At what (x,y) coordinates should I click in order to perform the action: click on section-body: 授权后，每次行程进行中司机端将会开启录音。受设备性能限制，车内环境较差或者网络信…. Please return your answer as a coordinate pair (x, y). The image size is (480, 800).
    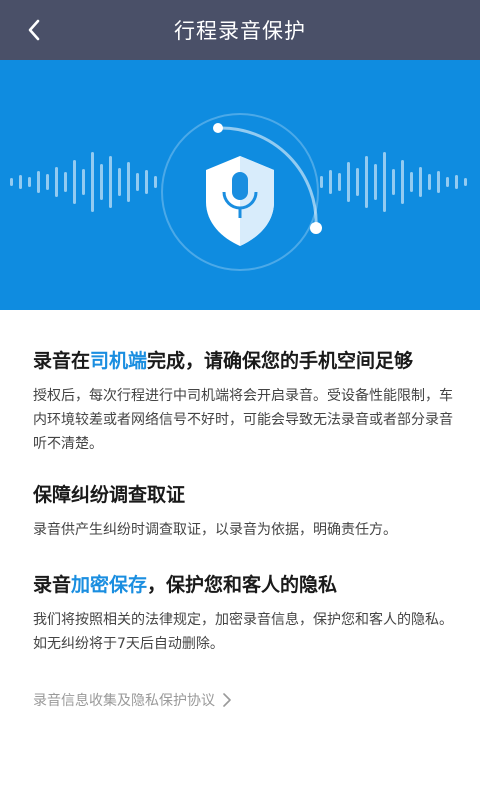
    Looking at the image, I should click on (243, 420).